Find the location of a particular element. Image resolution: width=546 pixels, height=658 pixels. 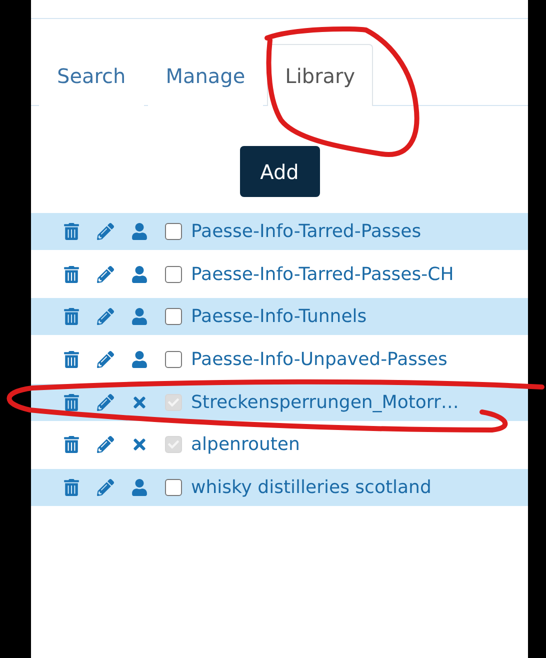

list-item-name: Paesse-Info-Tarred-Passes-CH is located at coordinates (322, 274).